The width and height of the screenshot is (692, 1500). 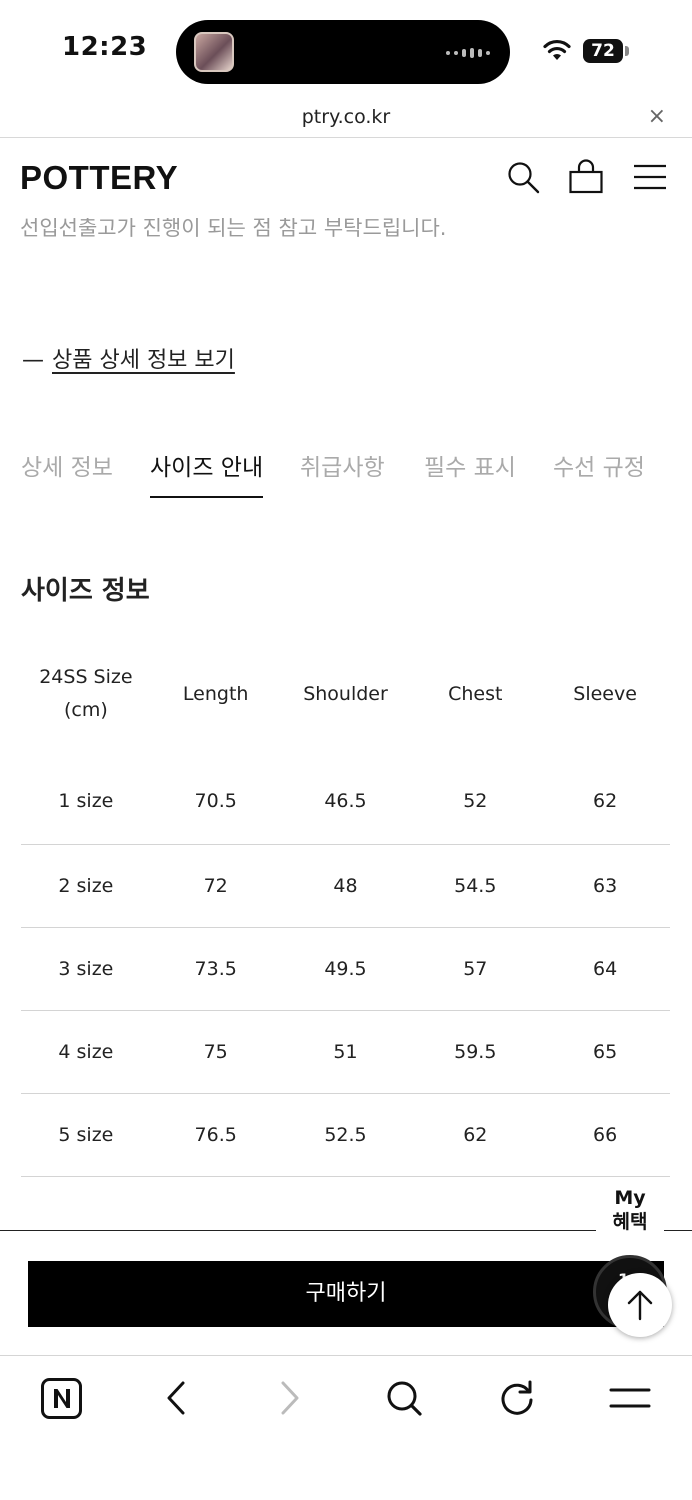 I want to click on table-cell: 76.5, so click(x=215, y=1135).